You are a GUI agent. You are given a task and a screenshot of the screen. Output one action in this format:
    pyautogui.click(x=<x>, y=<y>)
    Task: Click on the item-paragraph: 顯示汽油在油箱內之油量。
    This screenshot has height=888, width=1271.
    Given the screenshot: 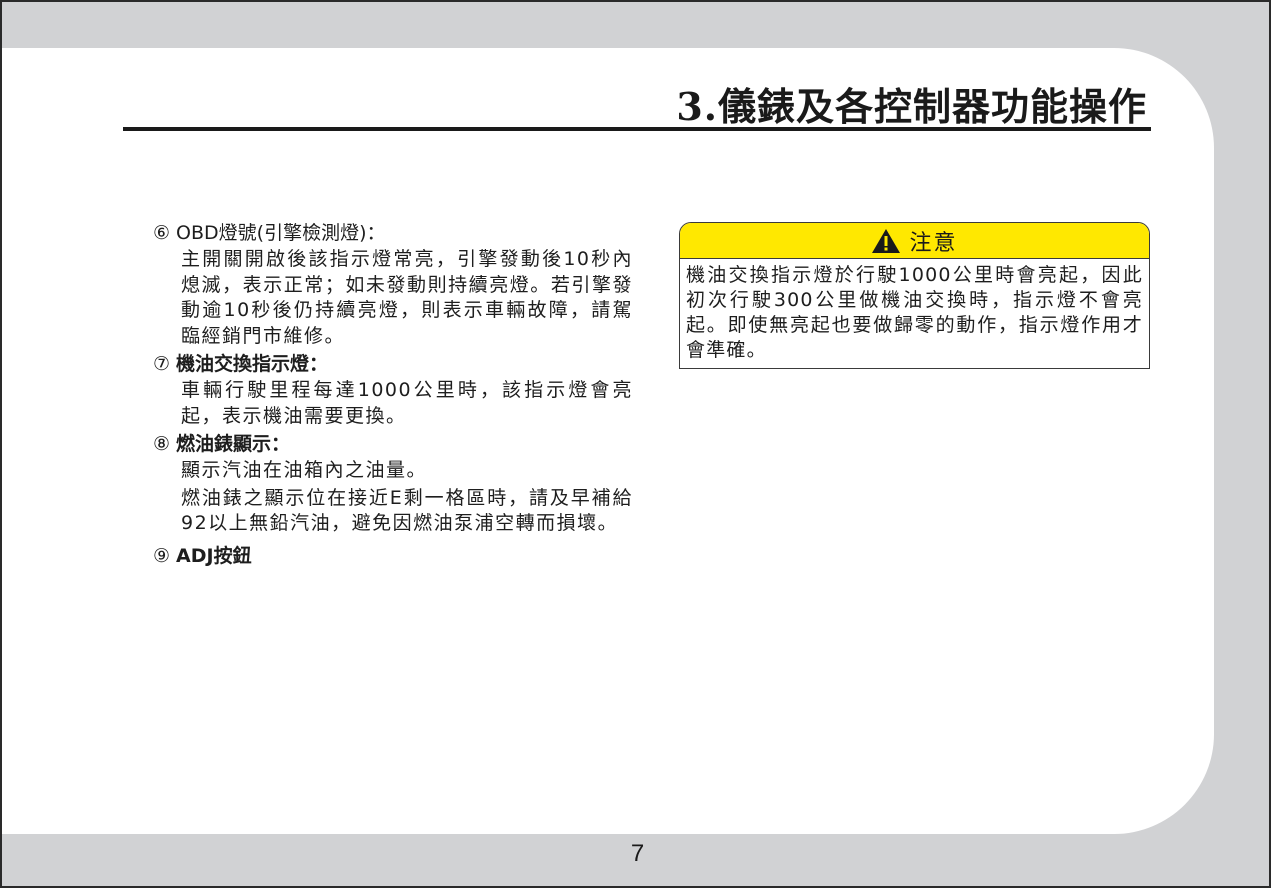 What is the action you would take?
    pyautogui.click(x=304, y=470)
    